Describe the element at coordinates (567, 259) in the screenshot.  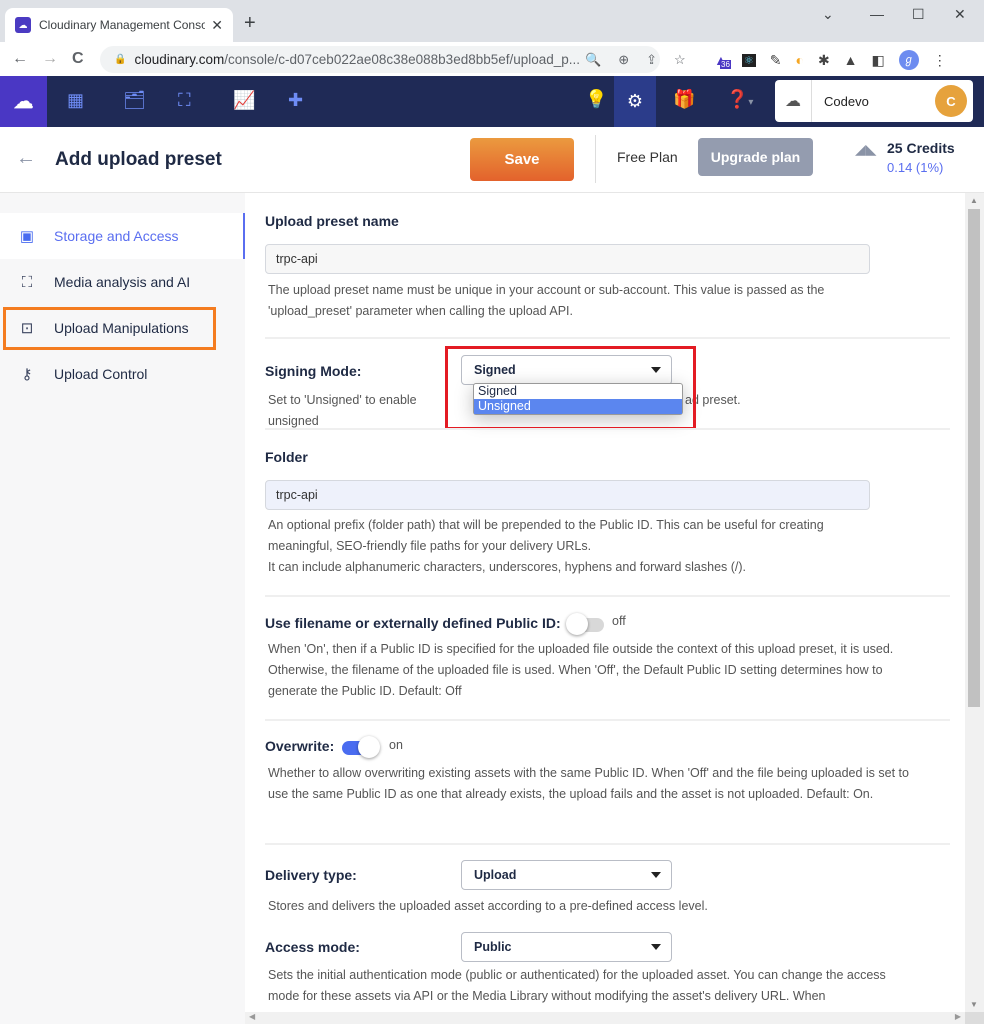
I see `preset-name-input: trpc-api` at that location.